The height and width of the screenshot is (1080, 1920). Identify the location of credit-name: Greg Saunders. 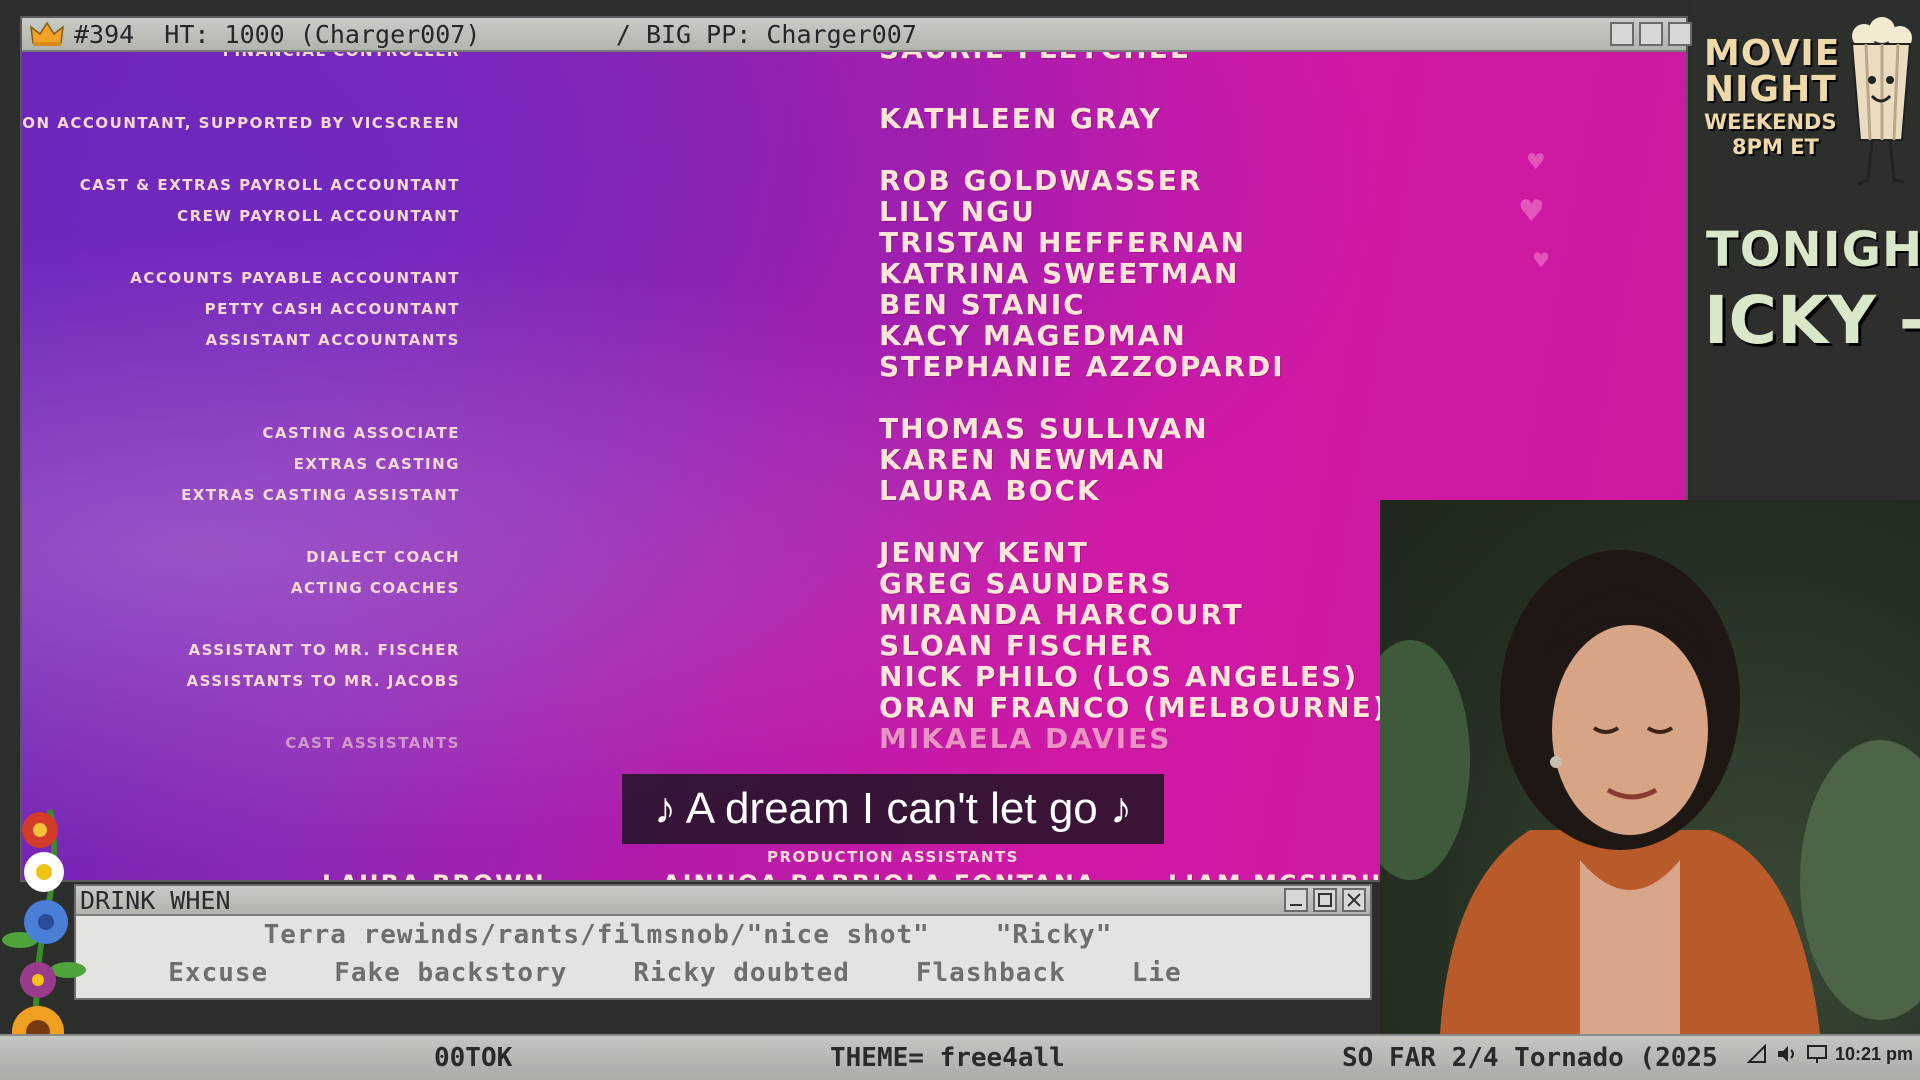
(1026, 583).